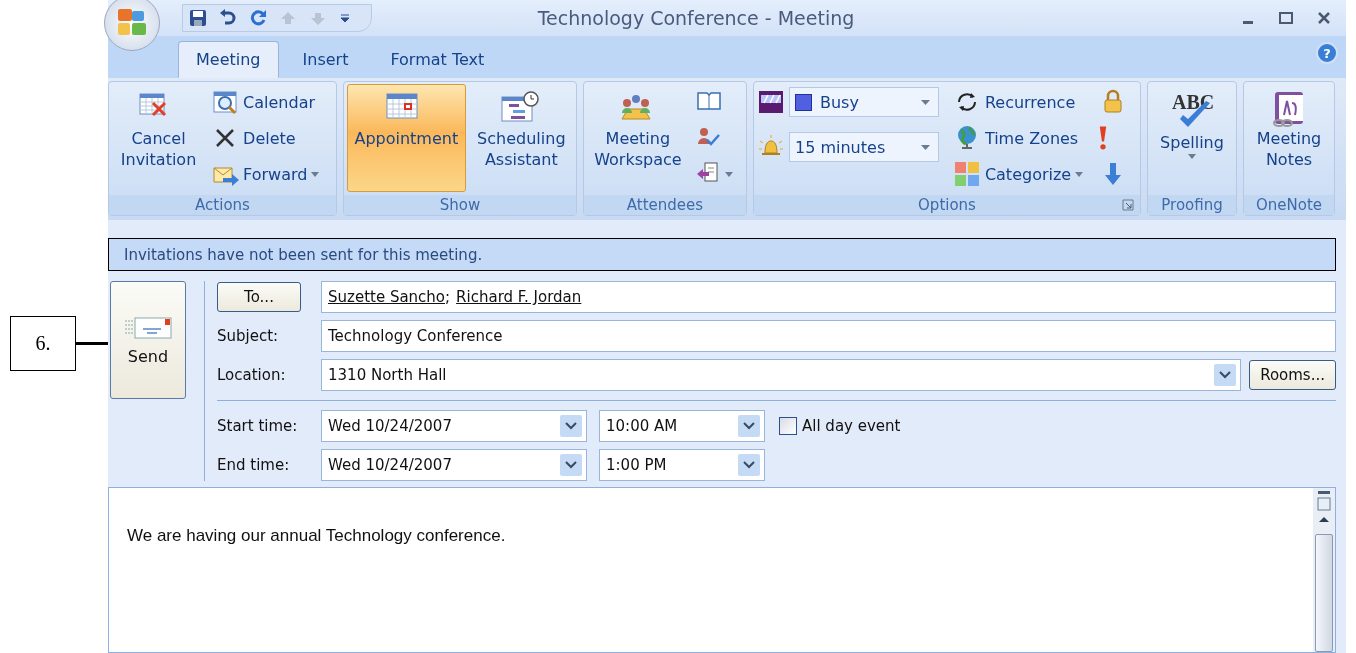 Image resolution: width=1356 pixels, height=653 pixels. I want to click on info-bar: Invitations have not been sent for this meeting., so click(722, 254).